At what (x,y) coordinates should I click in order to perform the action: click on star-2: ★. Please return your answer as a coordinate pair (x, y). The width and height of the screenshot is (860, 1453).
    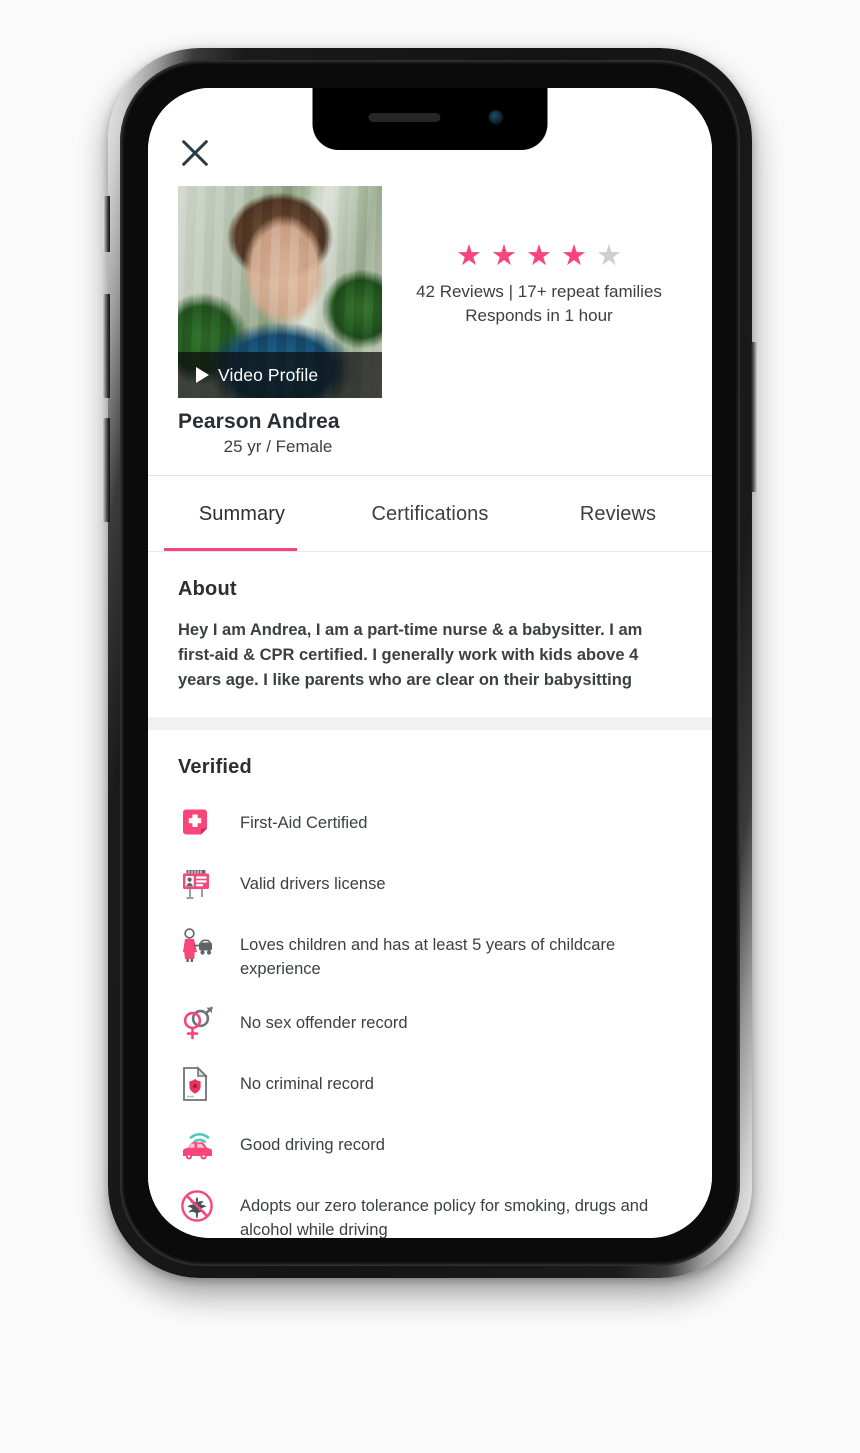
    Looking at the image, I should click on (508, 256).